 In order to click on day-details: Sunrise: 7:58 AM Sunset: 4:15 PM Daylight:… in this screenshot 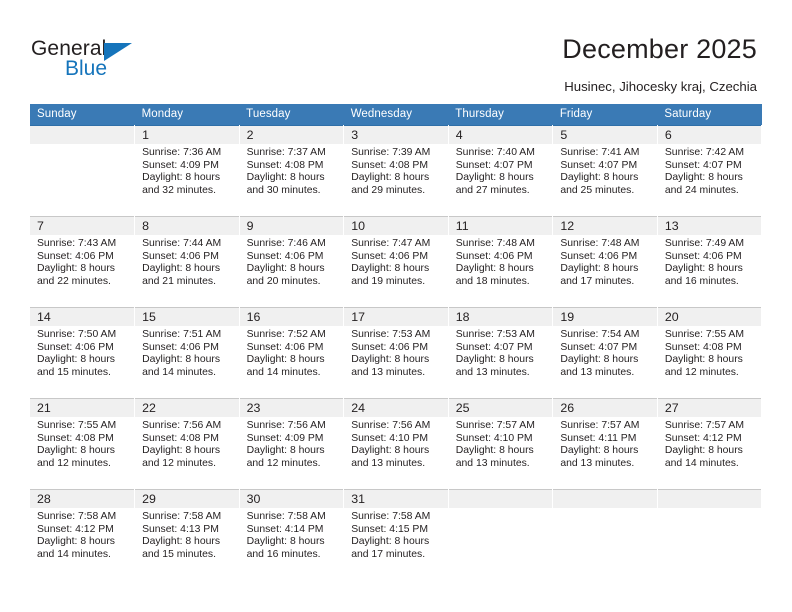, I will do `click(396, 534)`.